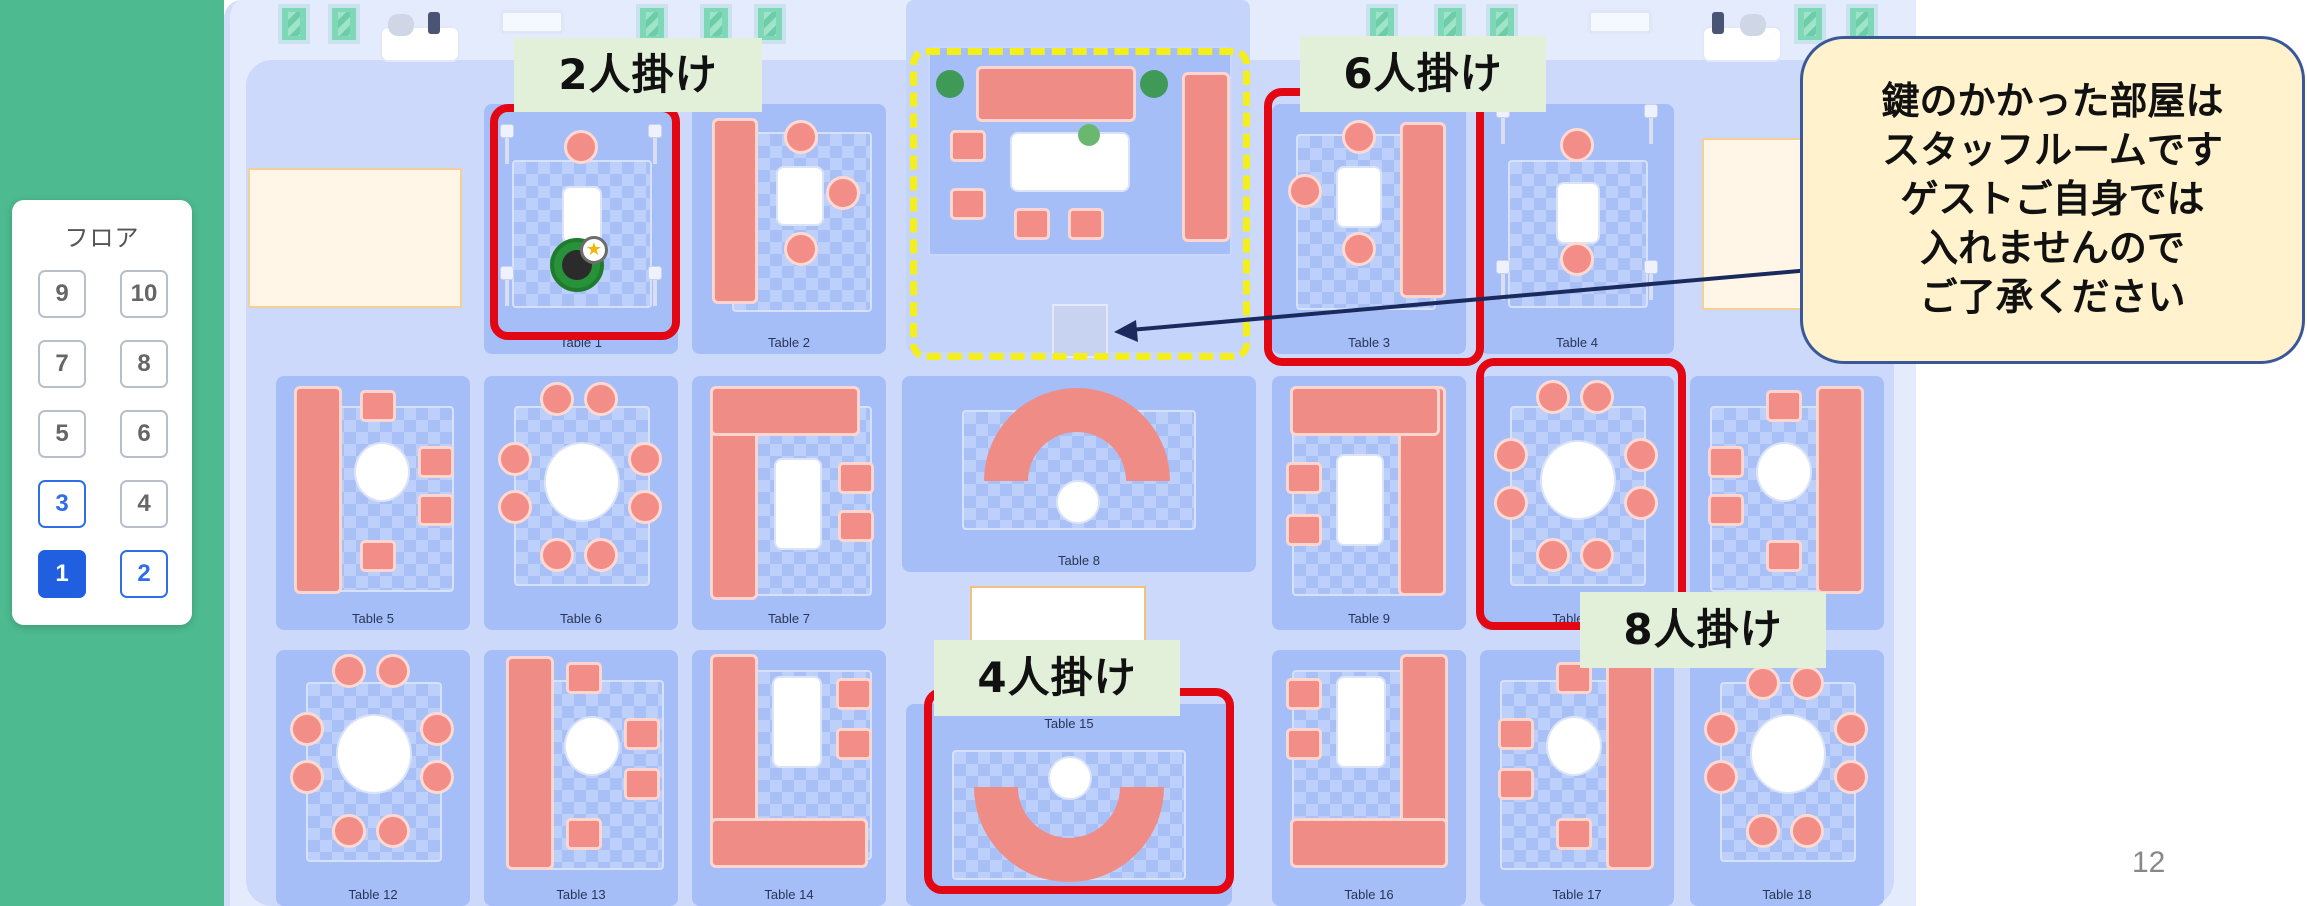 This screenshot has width=2307, height=906. Describe the element at coordinates (2052, 248) in the screenshot. I see `callout-line: 入れませんので` at that location.